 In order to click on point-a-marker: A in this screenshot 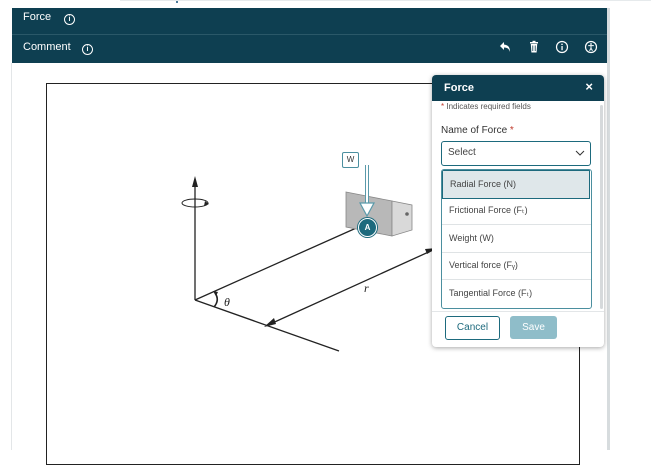, I will do `click(367, 227)`.